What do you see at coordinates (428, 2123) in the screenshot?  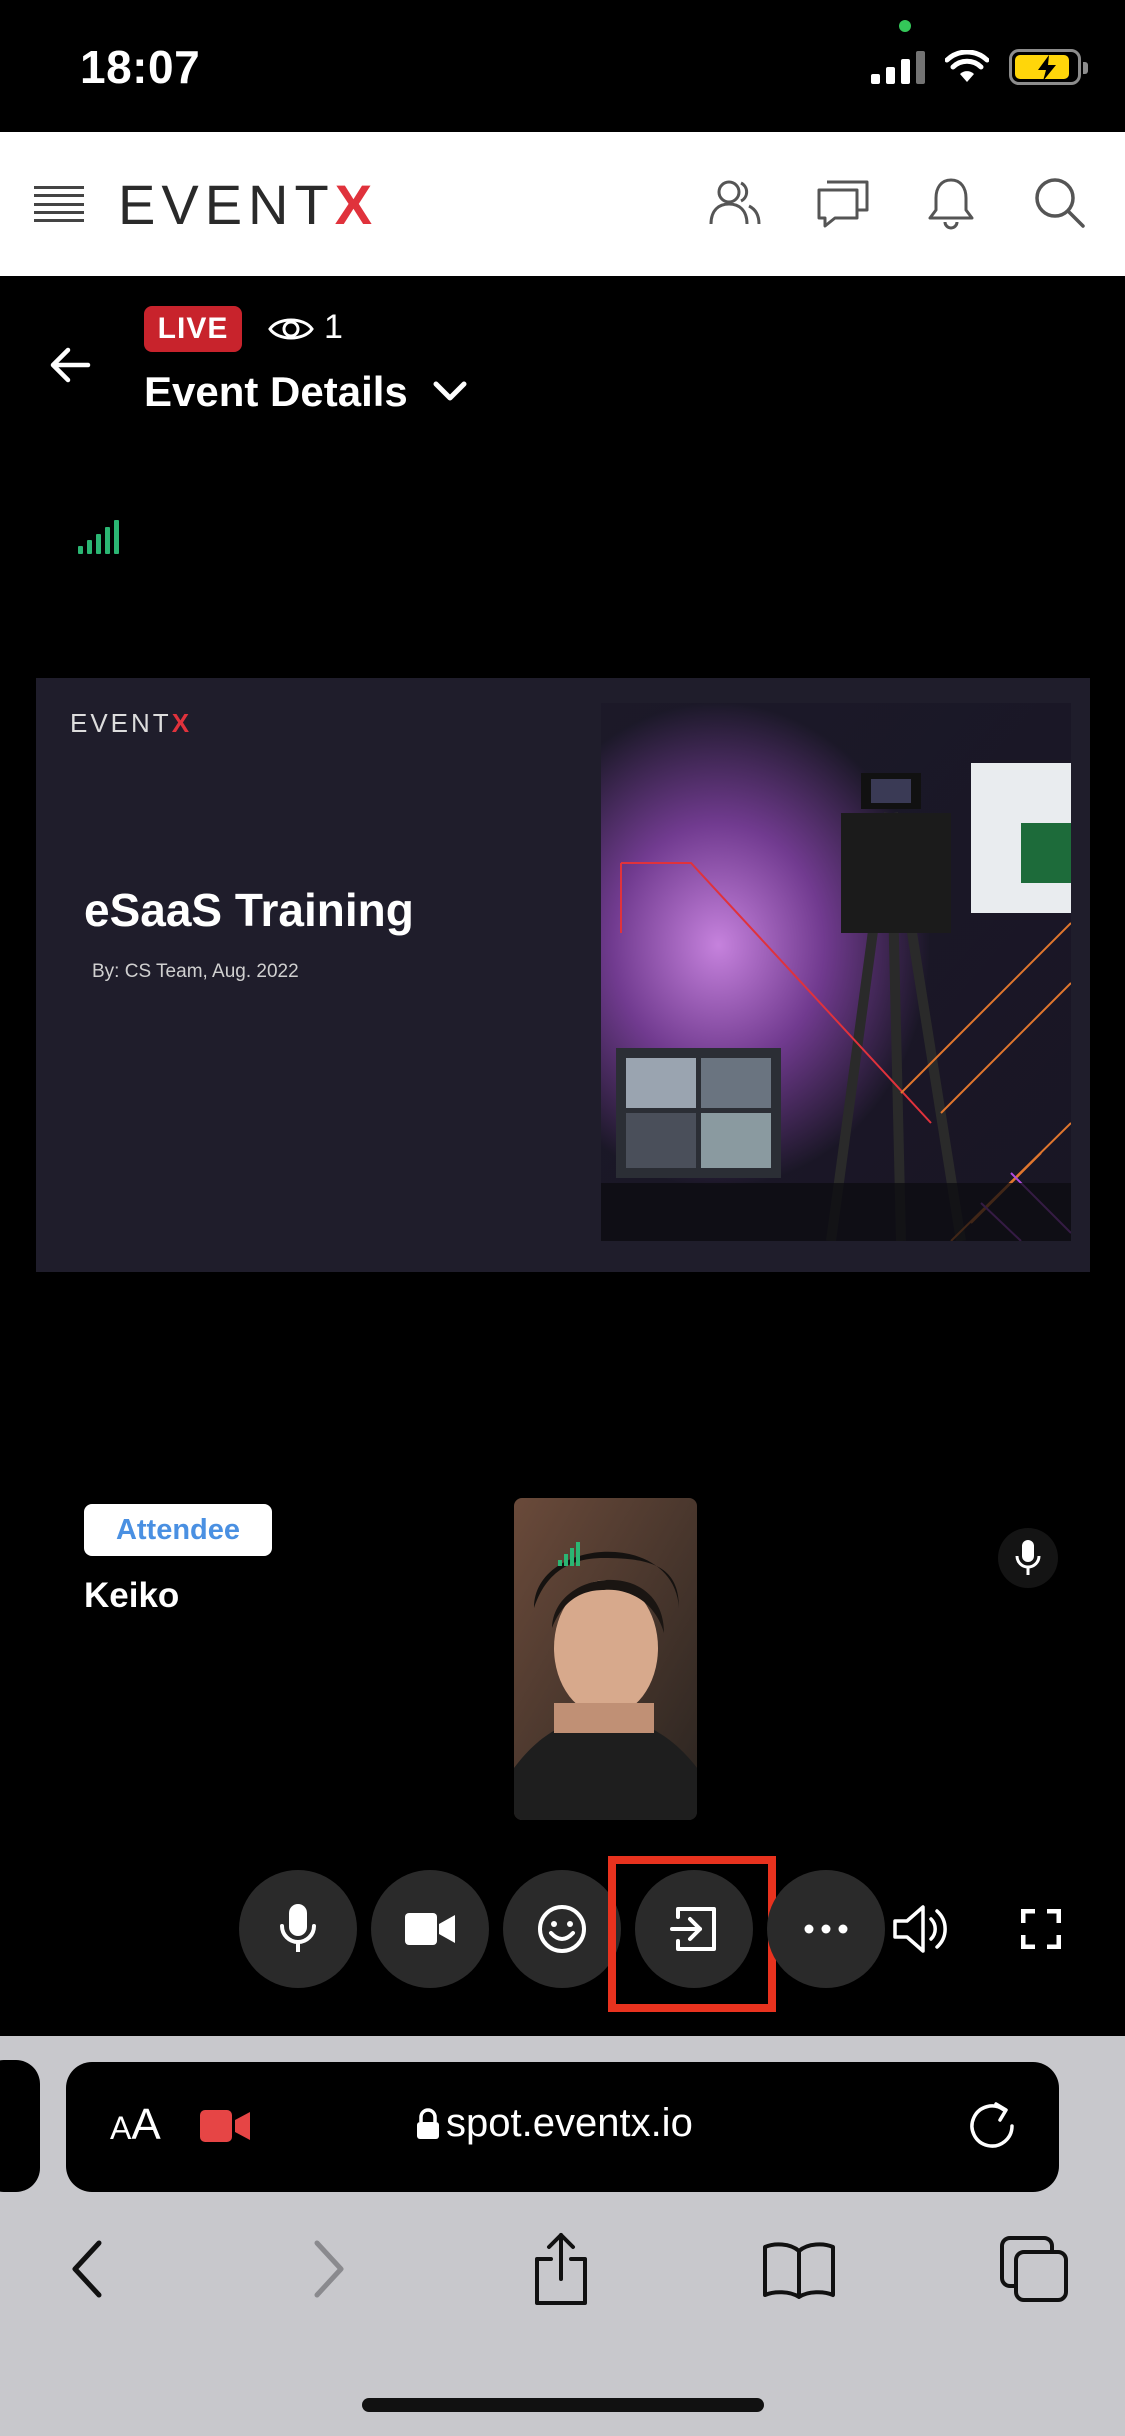 I see `lock-icon` at bounding box center [428, 2123].